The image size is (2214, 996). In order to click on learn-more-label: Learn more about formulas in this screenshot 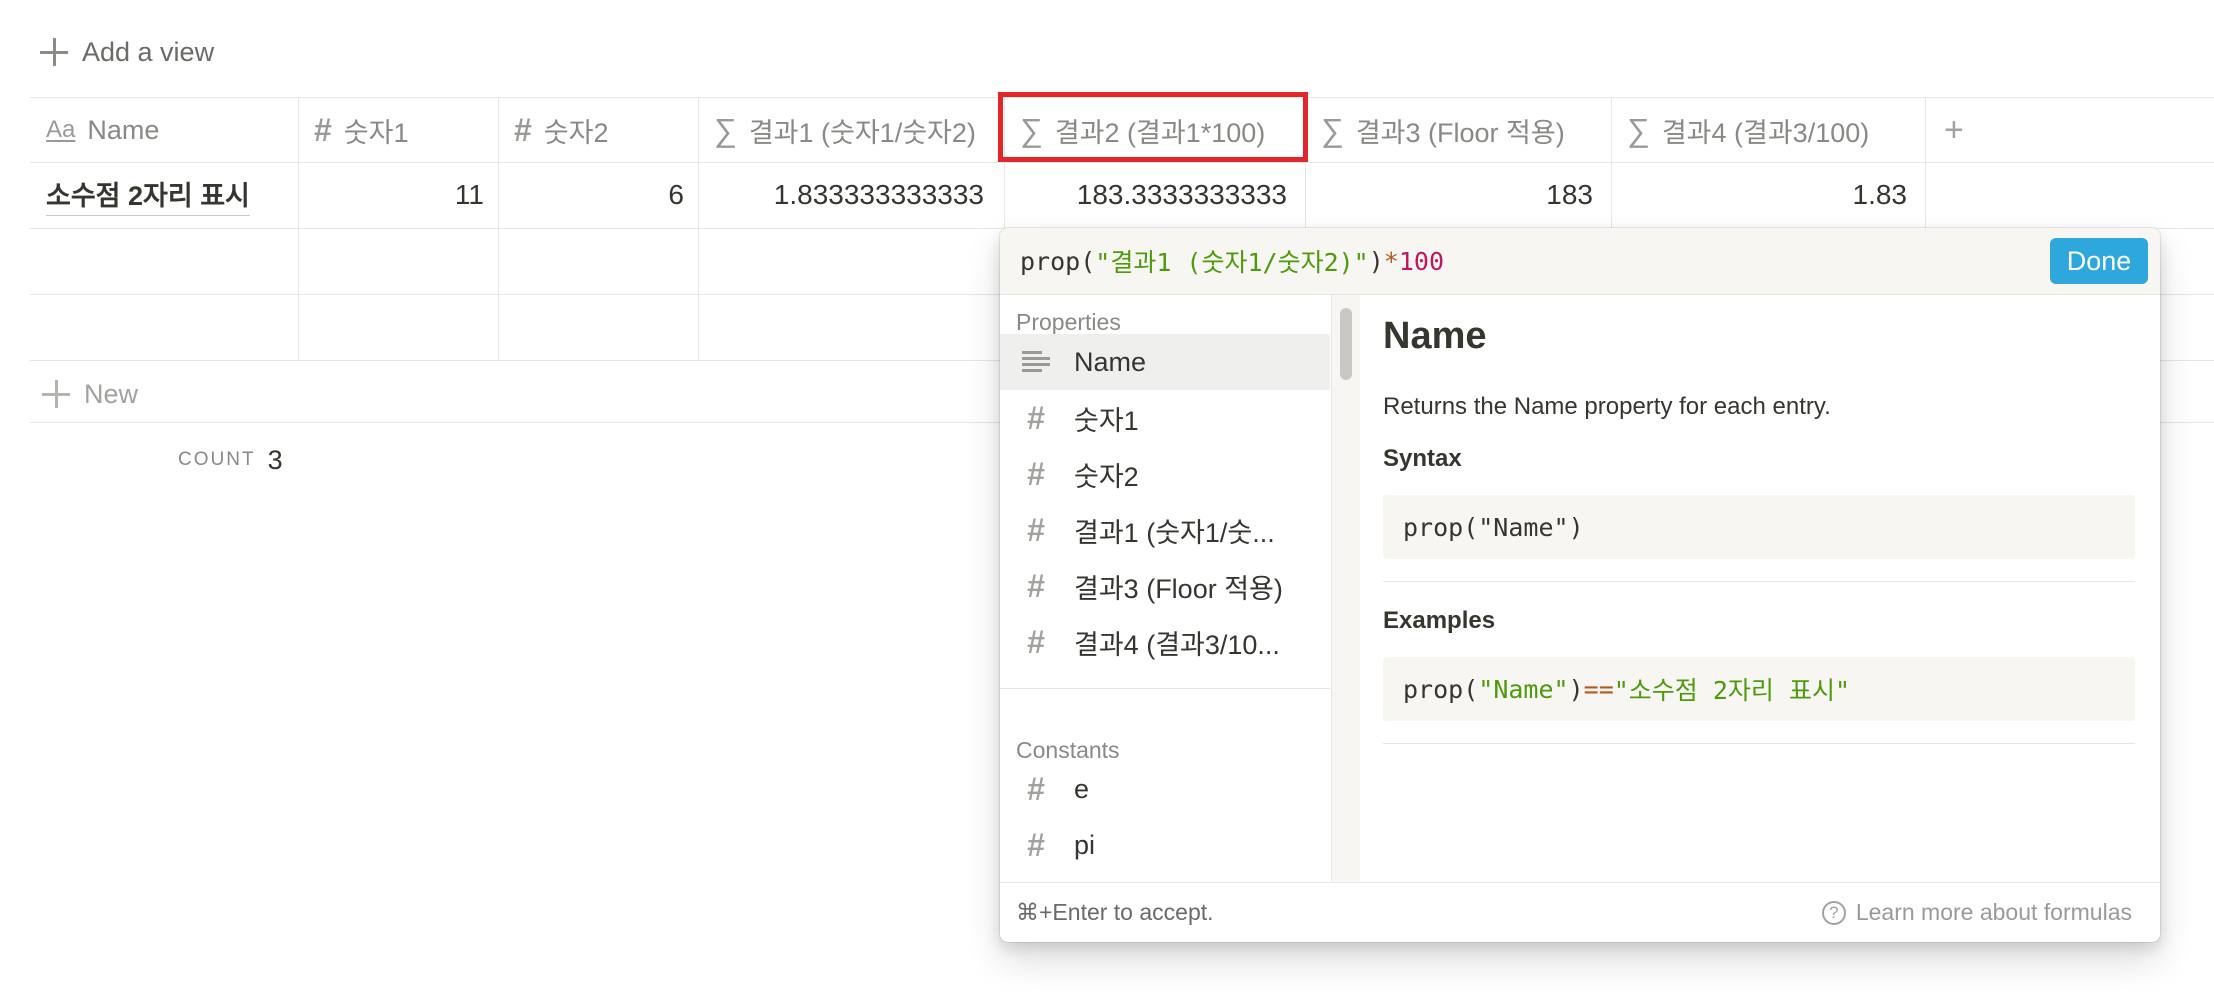, I will do `click(1993, 912)`.